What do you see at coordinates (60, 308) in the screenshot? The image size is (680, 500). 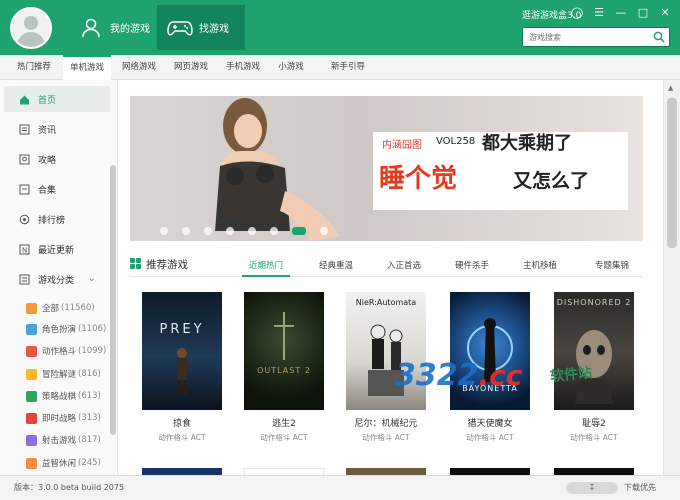 I see `category-item: 全部 (11560)` at bounding box center [60, 308].